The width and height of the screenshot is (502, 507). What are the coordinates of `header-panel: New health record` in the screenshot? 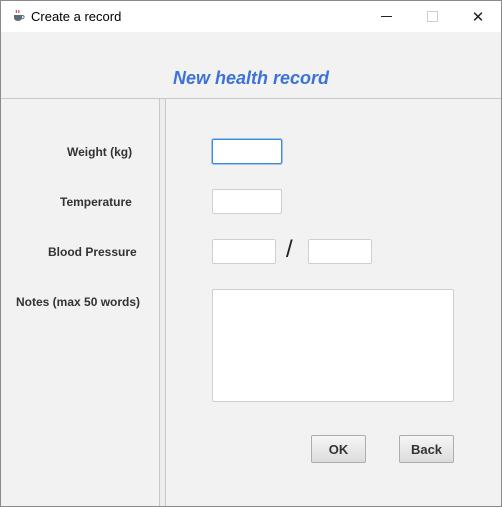 It's located at (251, 65).